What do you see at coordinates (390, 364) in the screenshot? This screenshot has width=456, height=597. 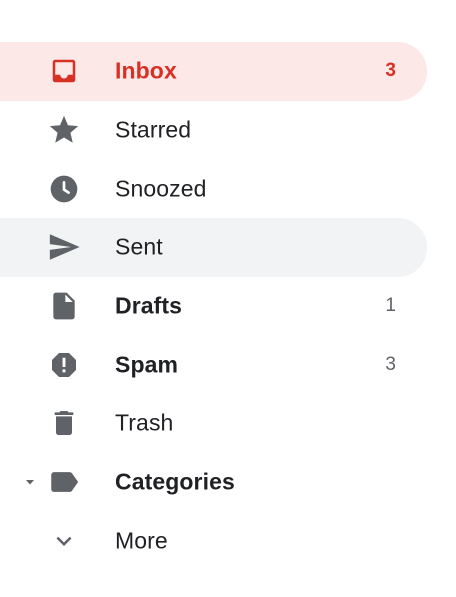 I see `item-count: 3` at bounding box center [390, 364].